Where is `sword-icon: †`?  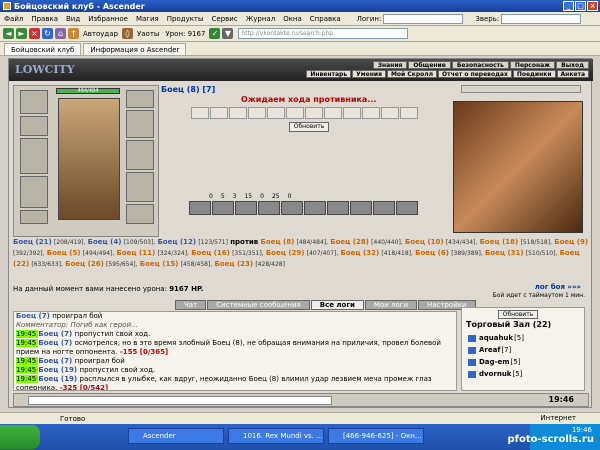
sword-icon: † is located at coordinates (73, 33).